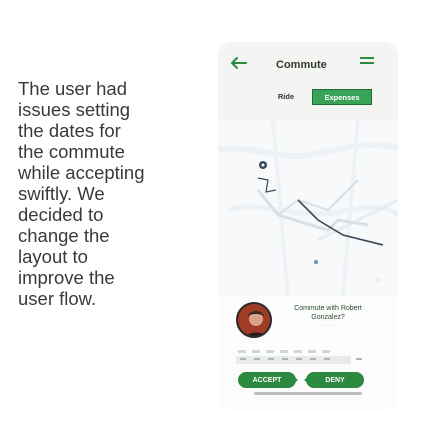  I want to click on menu-icon, so click(367, 62).